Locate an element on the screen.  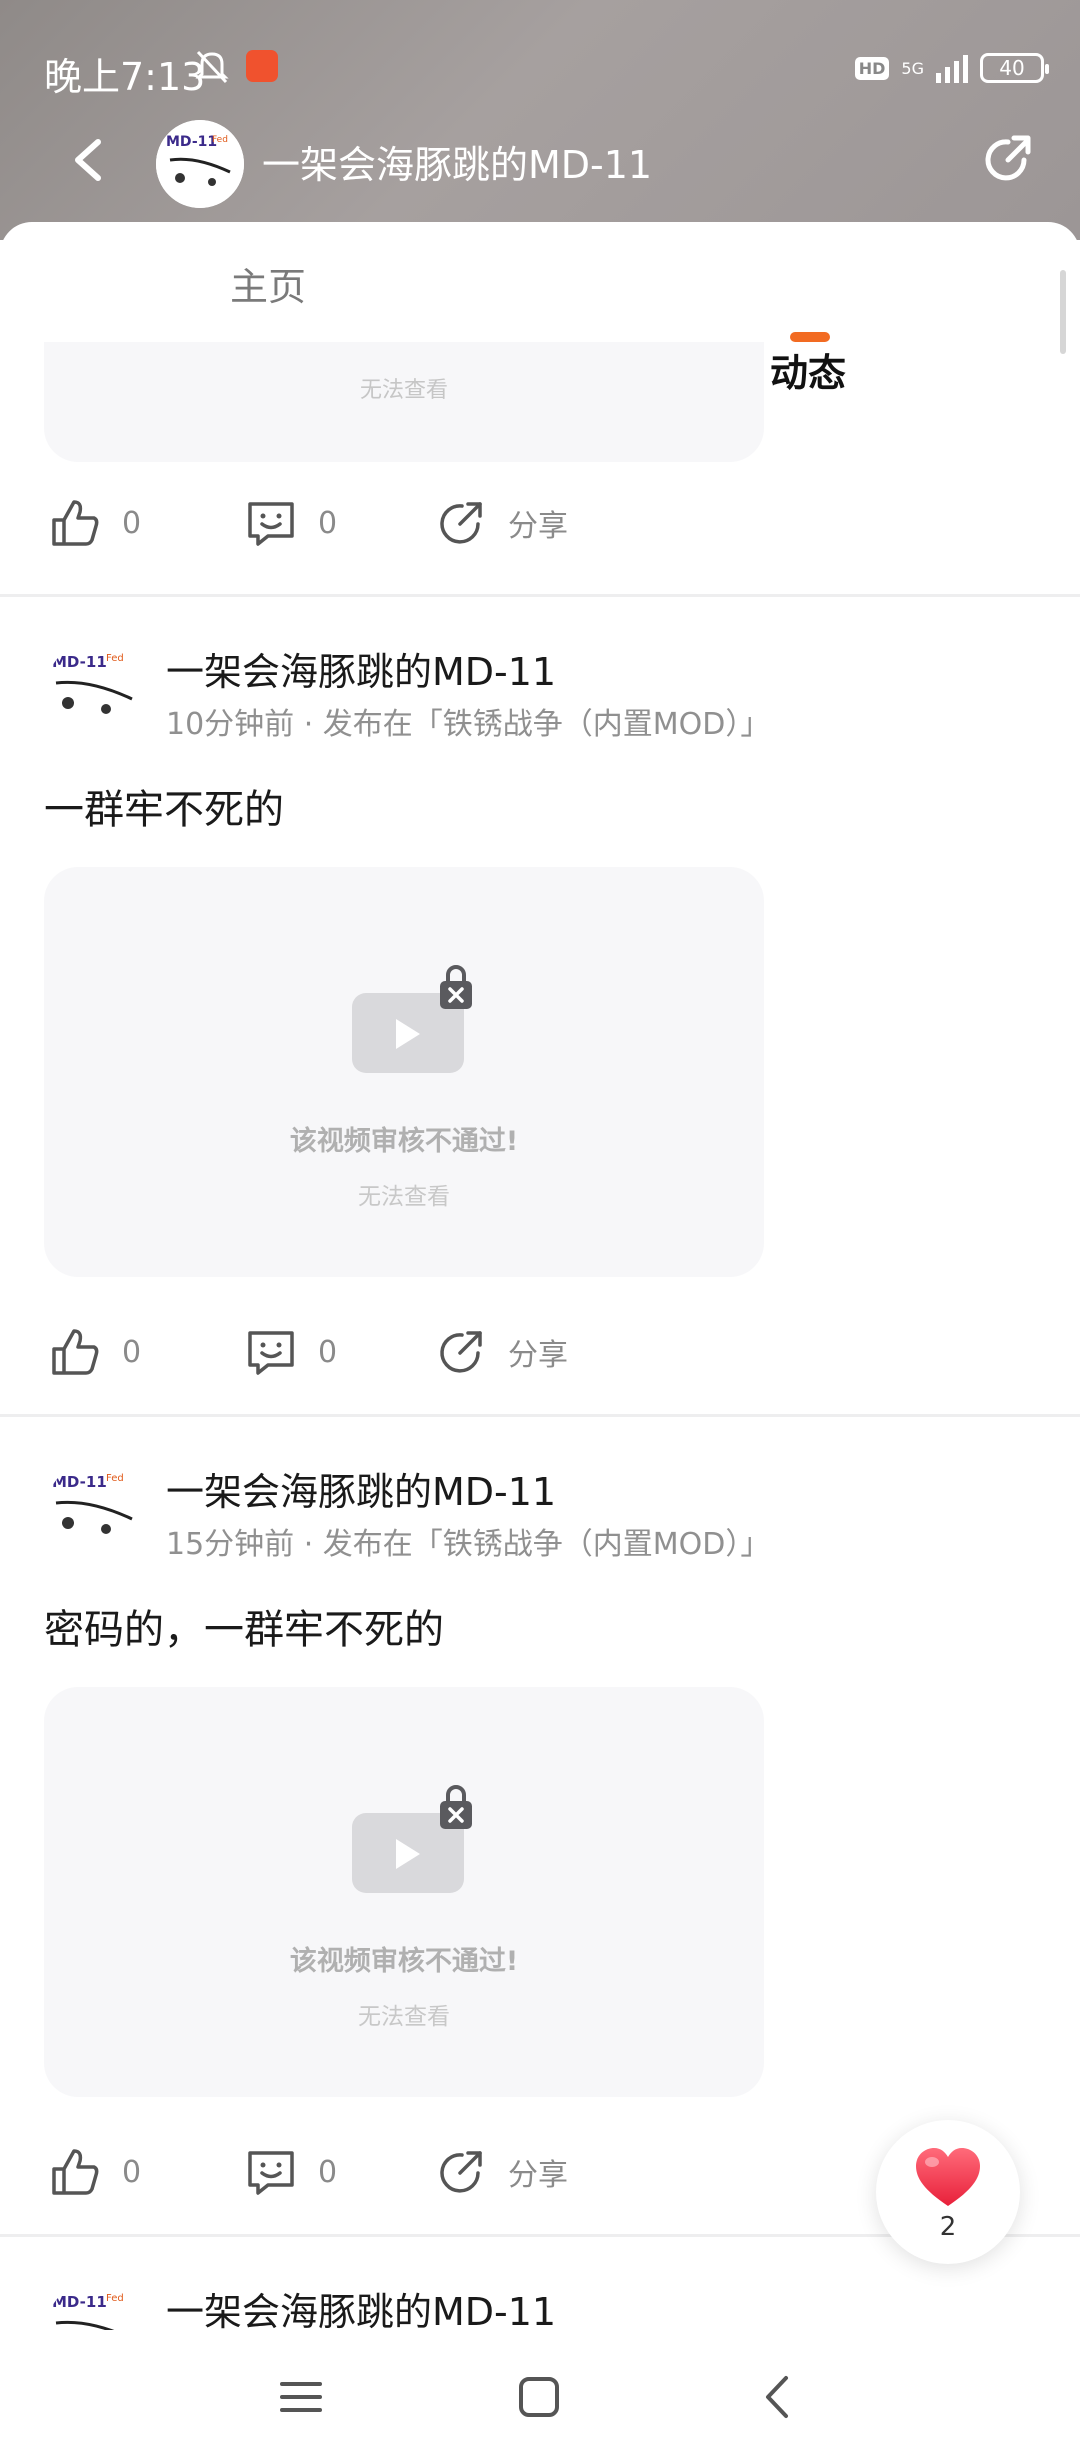
post-meta: 10分钟前 · 发布在「铁锈战争（内置MOD）」 is located at coordinates (468, 724).